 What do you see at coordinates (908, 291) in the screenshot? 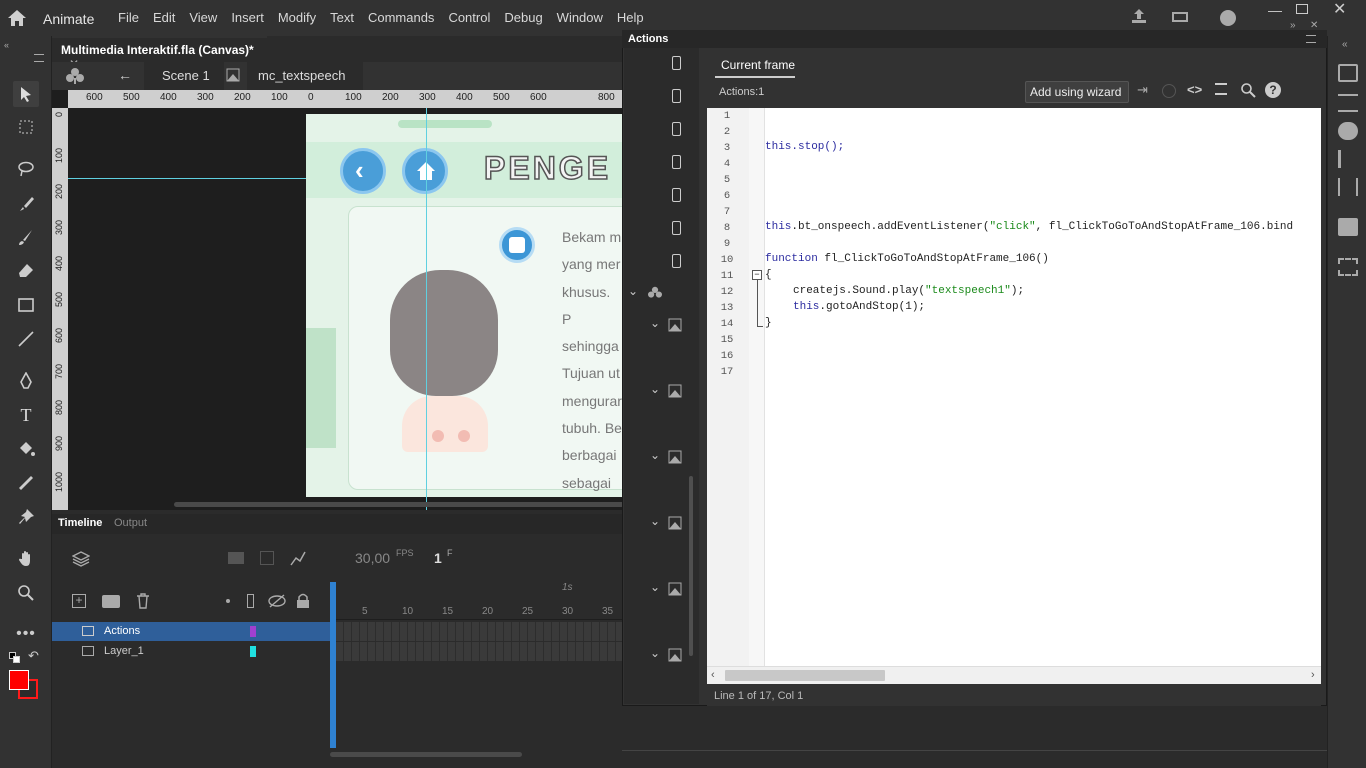
I see `code-line-12: createjs.Sound.play("textspeech1");` at bounding box center [908, 291].